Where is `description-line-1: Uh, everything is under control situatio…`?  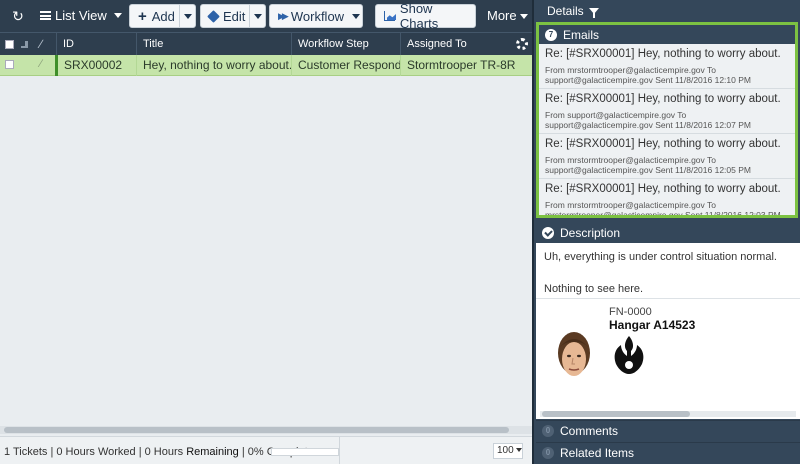 description-line-1: Uh, everything is under control situatio… is located at coordinates (660, 257).